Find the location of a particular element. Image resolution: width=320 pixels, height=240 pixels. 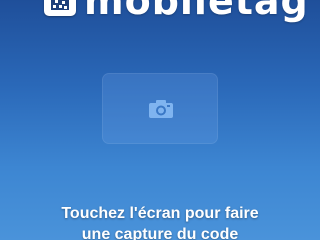

capture-button is located at coordinates (160, 108).